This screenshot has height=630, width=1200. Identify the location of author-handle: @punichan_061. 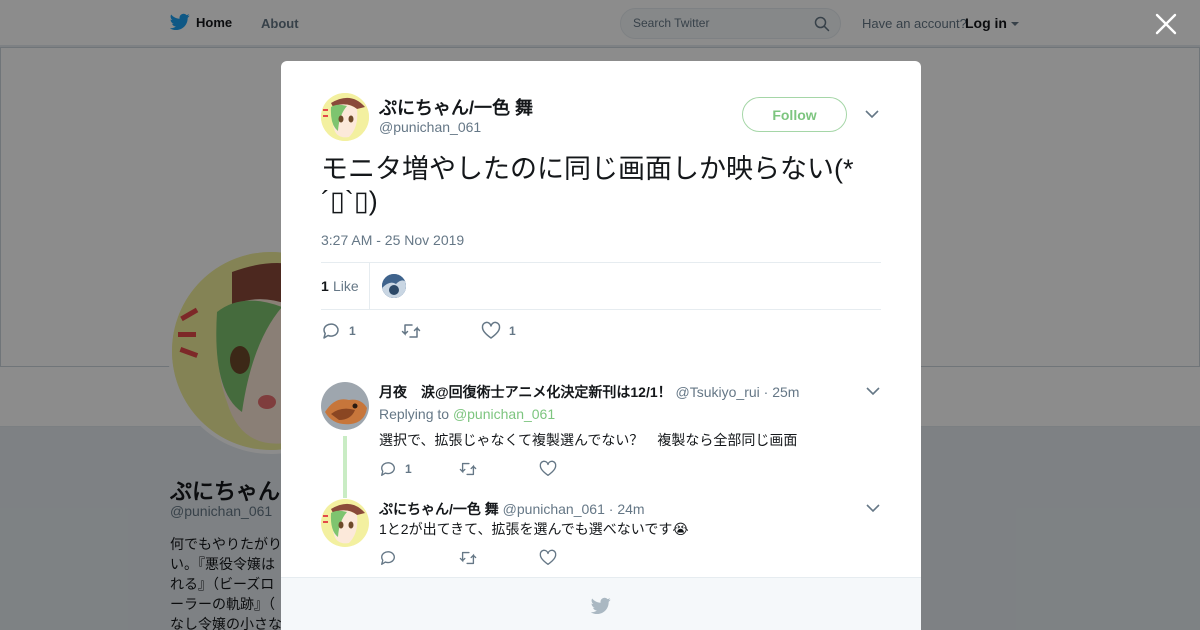
(430, 127).